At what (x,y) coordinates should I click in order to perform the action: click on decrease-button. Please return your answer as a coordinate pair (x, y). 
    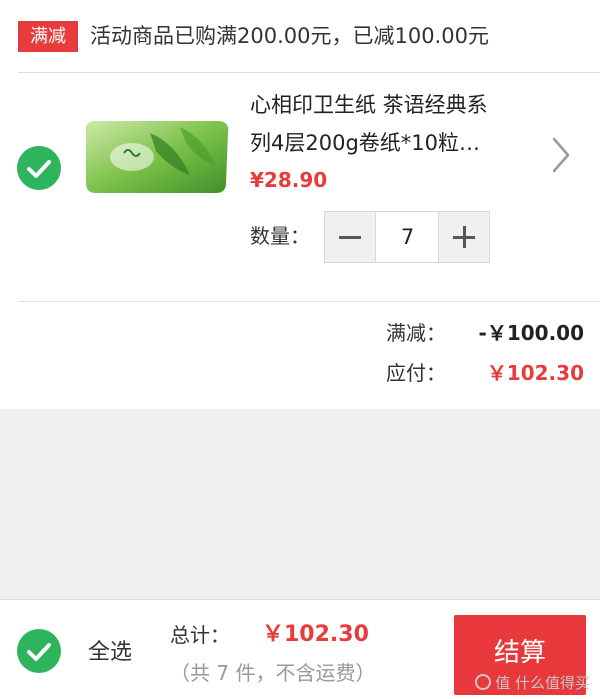
    Looking at the image, I should click on (350, 237).